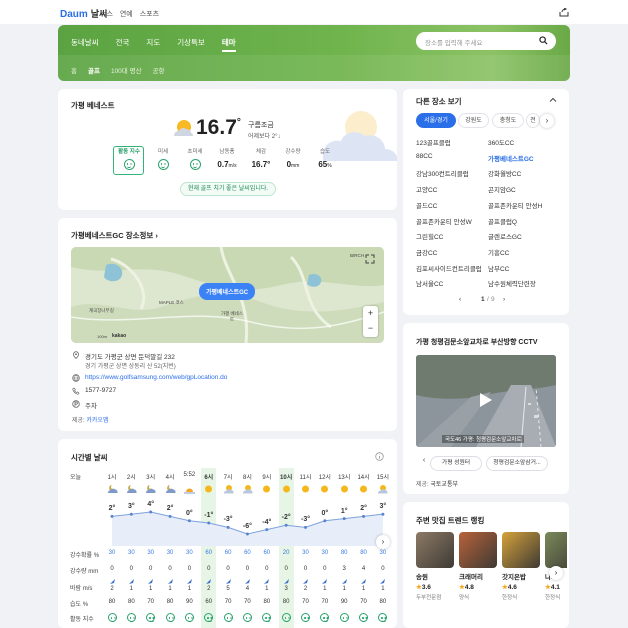 The width and height of the screenshot is (628, 628). Describe the element at coordinates (521, 566) in the screenshot. I see `restaurant-item: 갓지은밥 ★4.6 한정식` at that location.